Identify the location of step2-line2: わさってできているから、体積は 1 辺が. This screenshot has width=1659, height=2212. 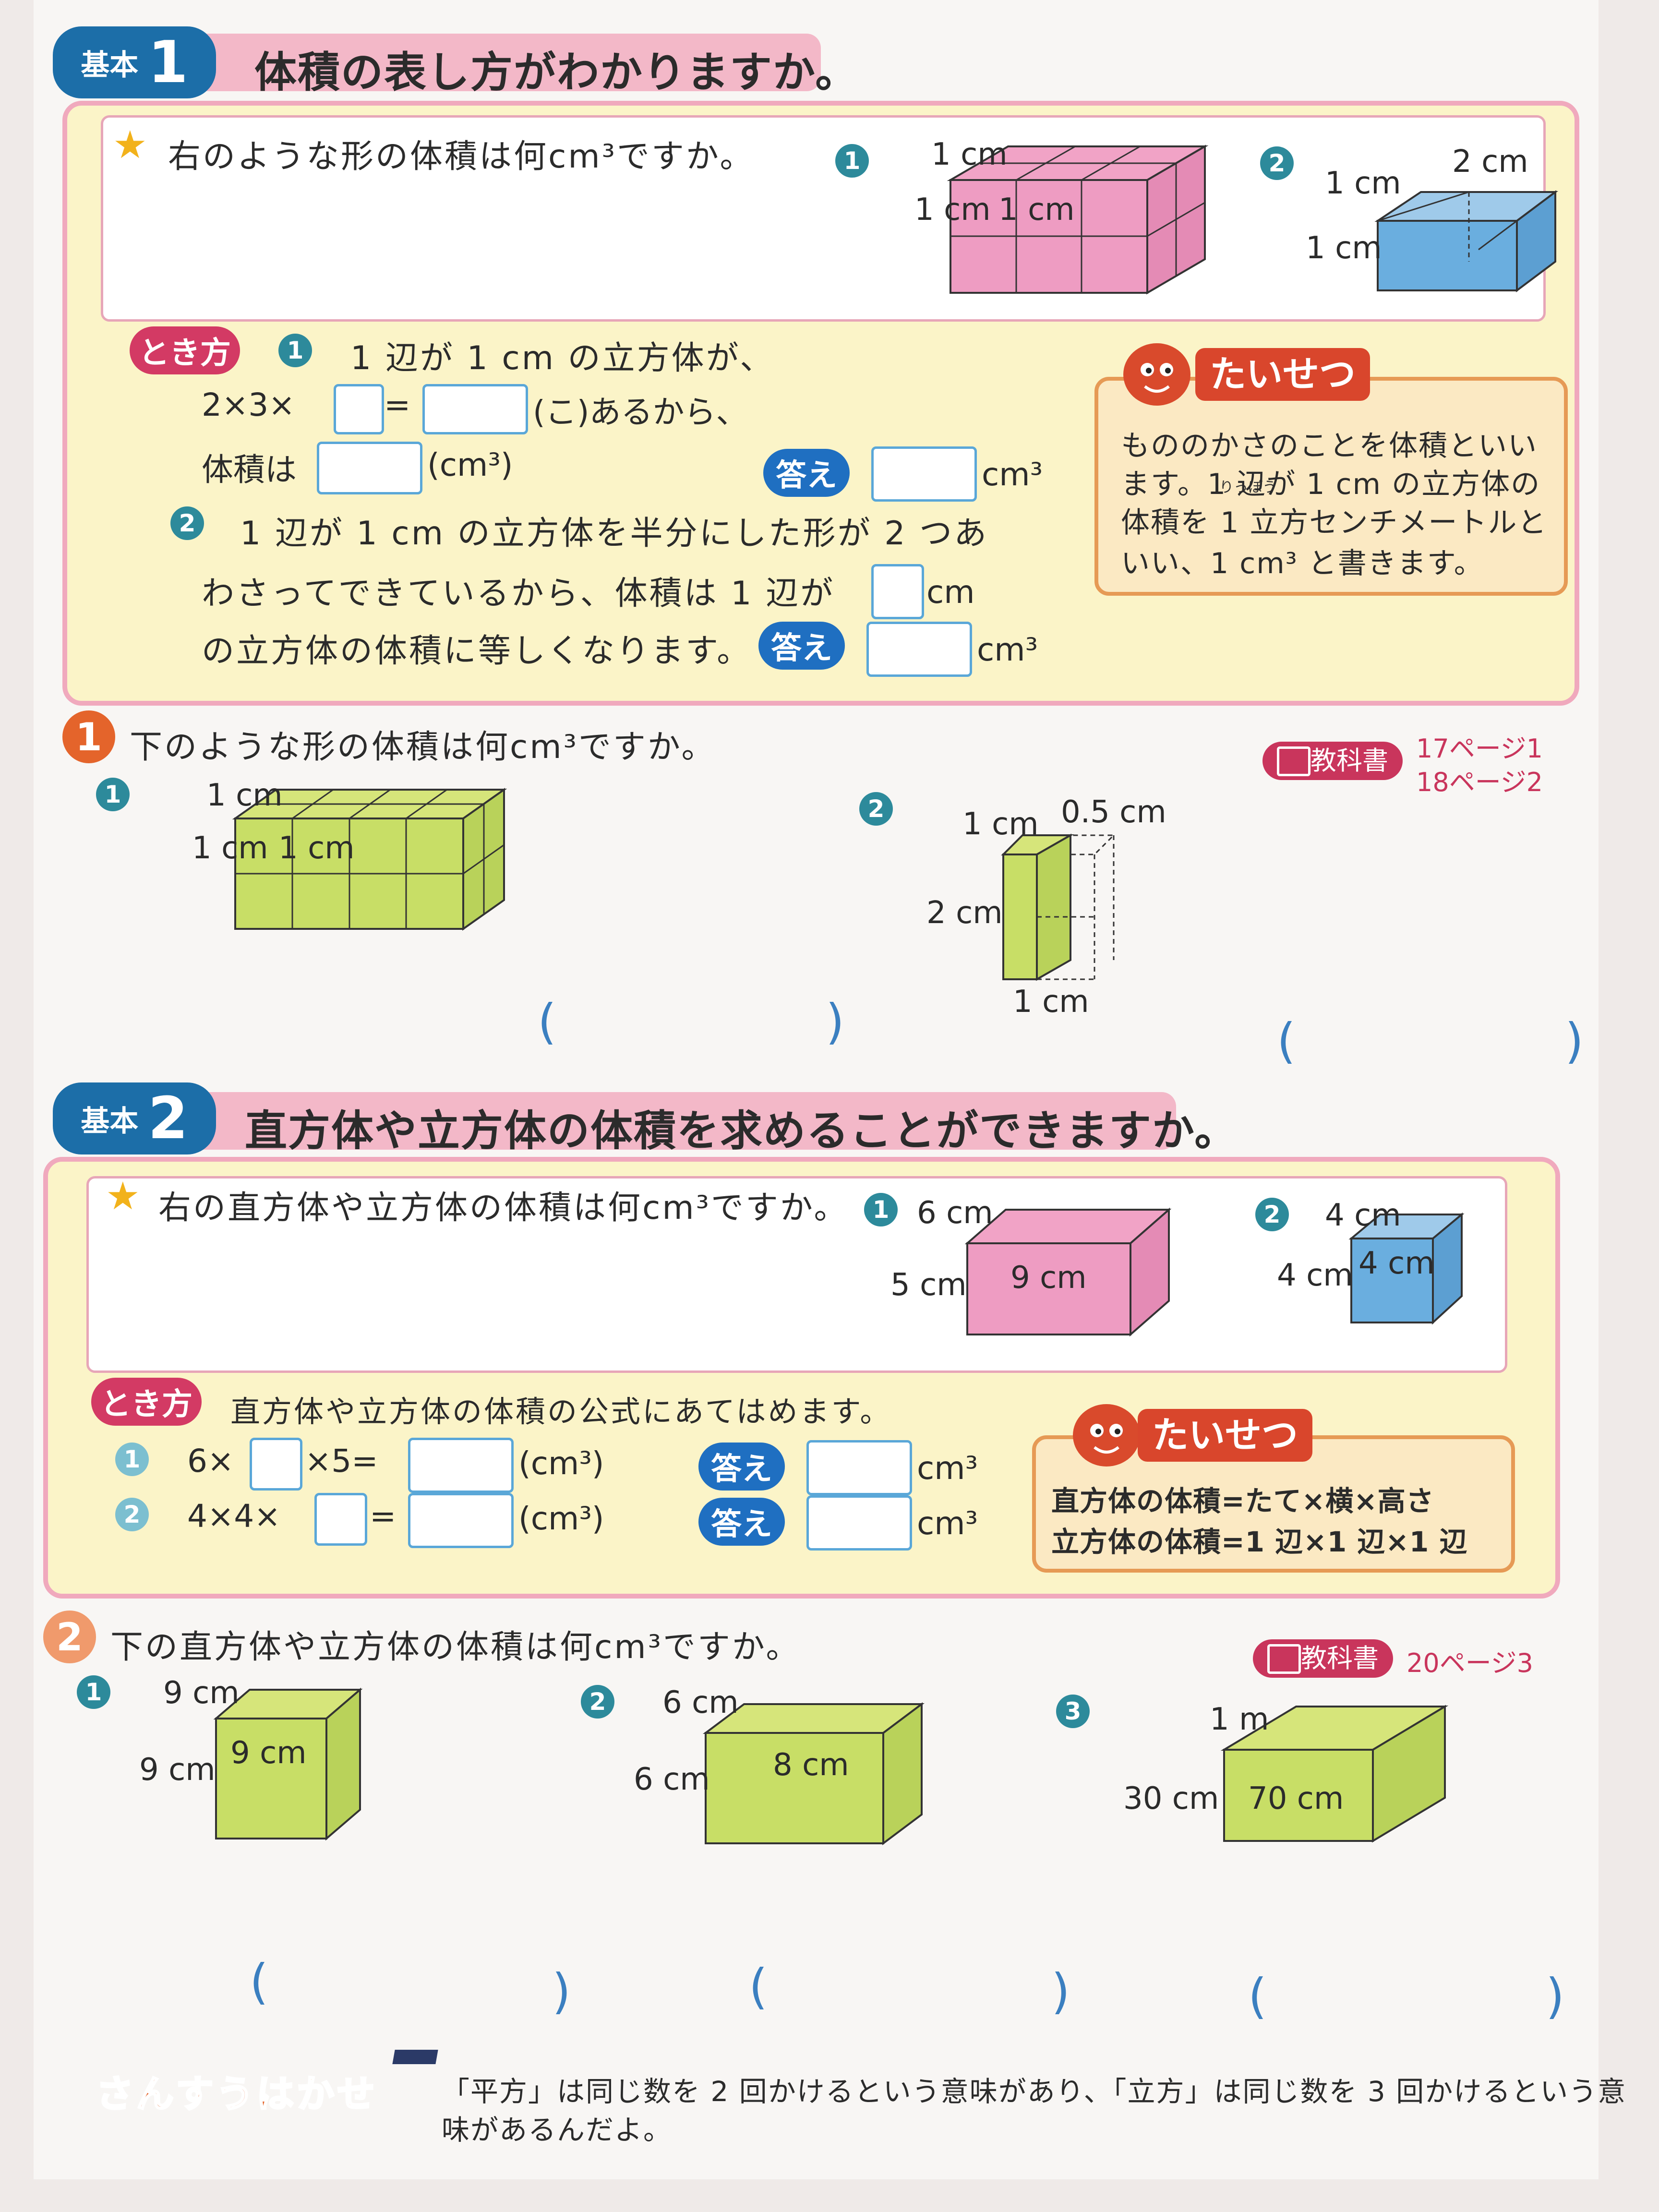
(518, 594).